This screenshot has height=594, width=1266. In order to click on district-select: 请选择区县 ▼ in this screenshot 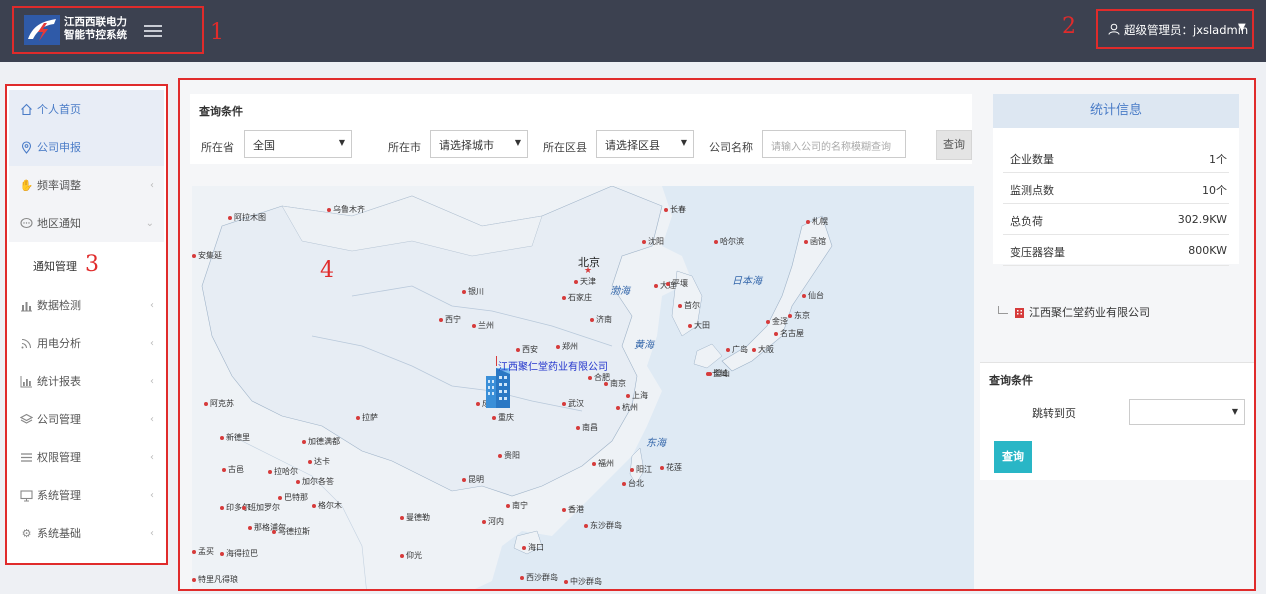, I will do `click(645, 144)`.